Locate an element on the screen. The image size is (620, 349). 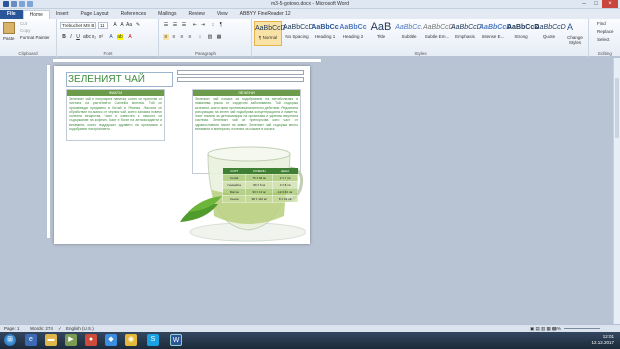
copy-button: Copy is located at coordinates (25, 30).